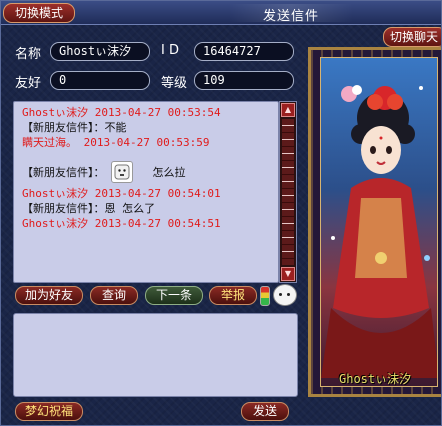 This screenshot has height=426, width=442. What do you see at coordinates (89, 208) in the screenshot?
I see `chat-message: 【新朋友信件】：恩 怎么了` at bounding box center [89, 208].